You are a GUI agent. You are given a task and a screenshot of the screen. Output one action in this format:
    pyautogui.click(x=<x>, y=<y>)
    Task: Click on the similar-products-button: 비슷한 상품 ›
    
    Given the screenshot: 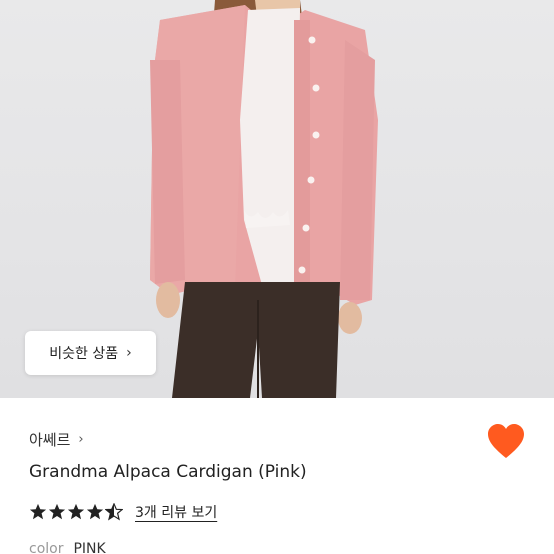 What is the action you would take?
    pyautogui.click(x=90, y=353)
    